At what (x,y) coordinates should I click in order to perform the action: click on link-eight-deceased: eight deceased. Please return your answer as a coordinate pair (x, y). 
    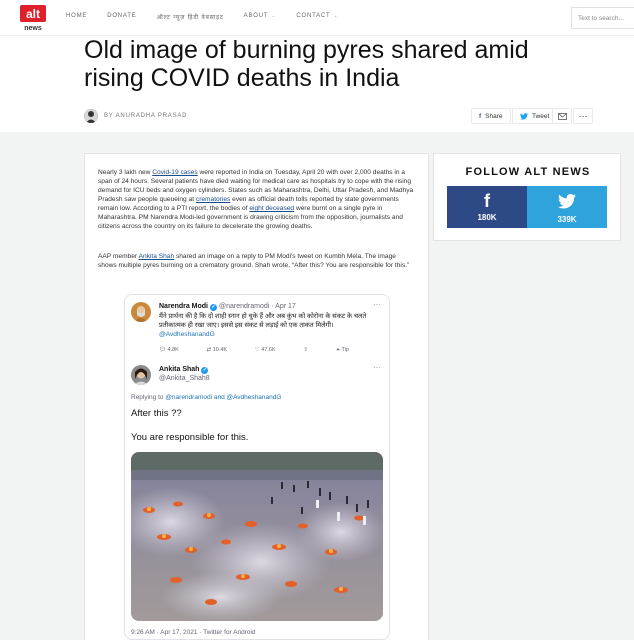
    Looking at the image, I should click on (271, 208).